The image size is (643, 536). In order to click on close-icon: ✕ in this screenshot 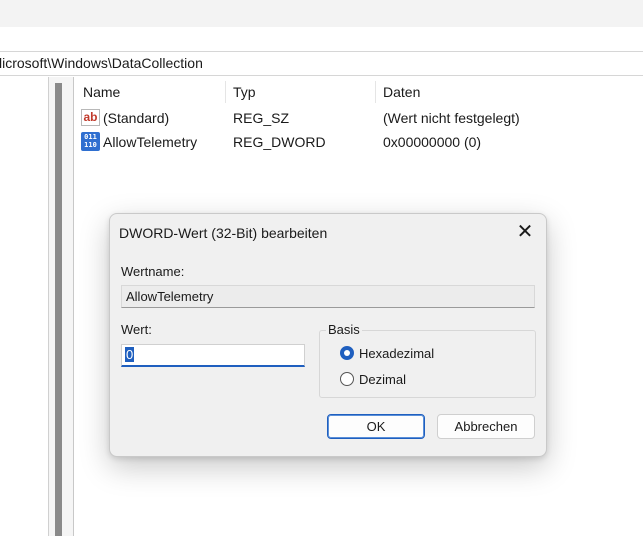, I will do `click(525, 233)`.